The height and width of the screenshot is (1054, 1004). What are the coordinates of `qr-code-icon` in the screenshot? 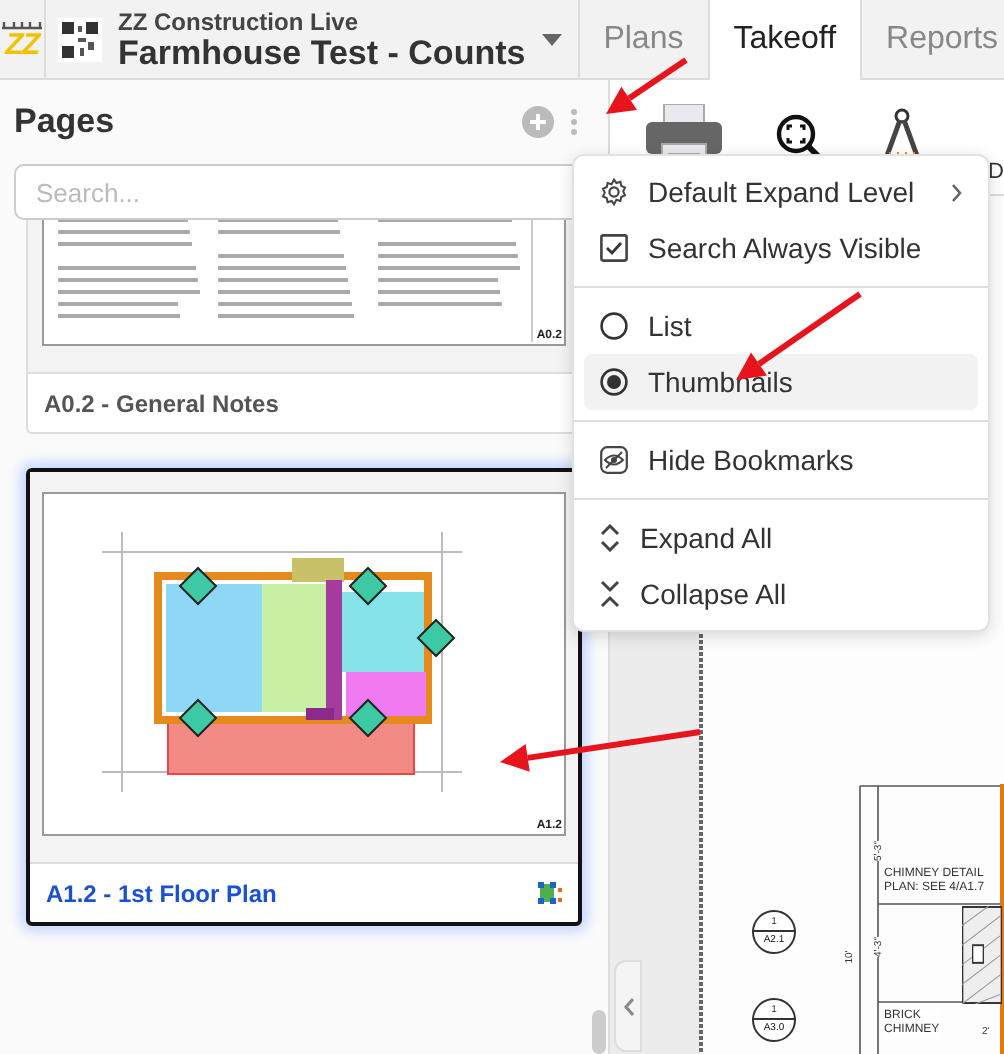 It's located at (80, 39).